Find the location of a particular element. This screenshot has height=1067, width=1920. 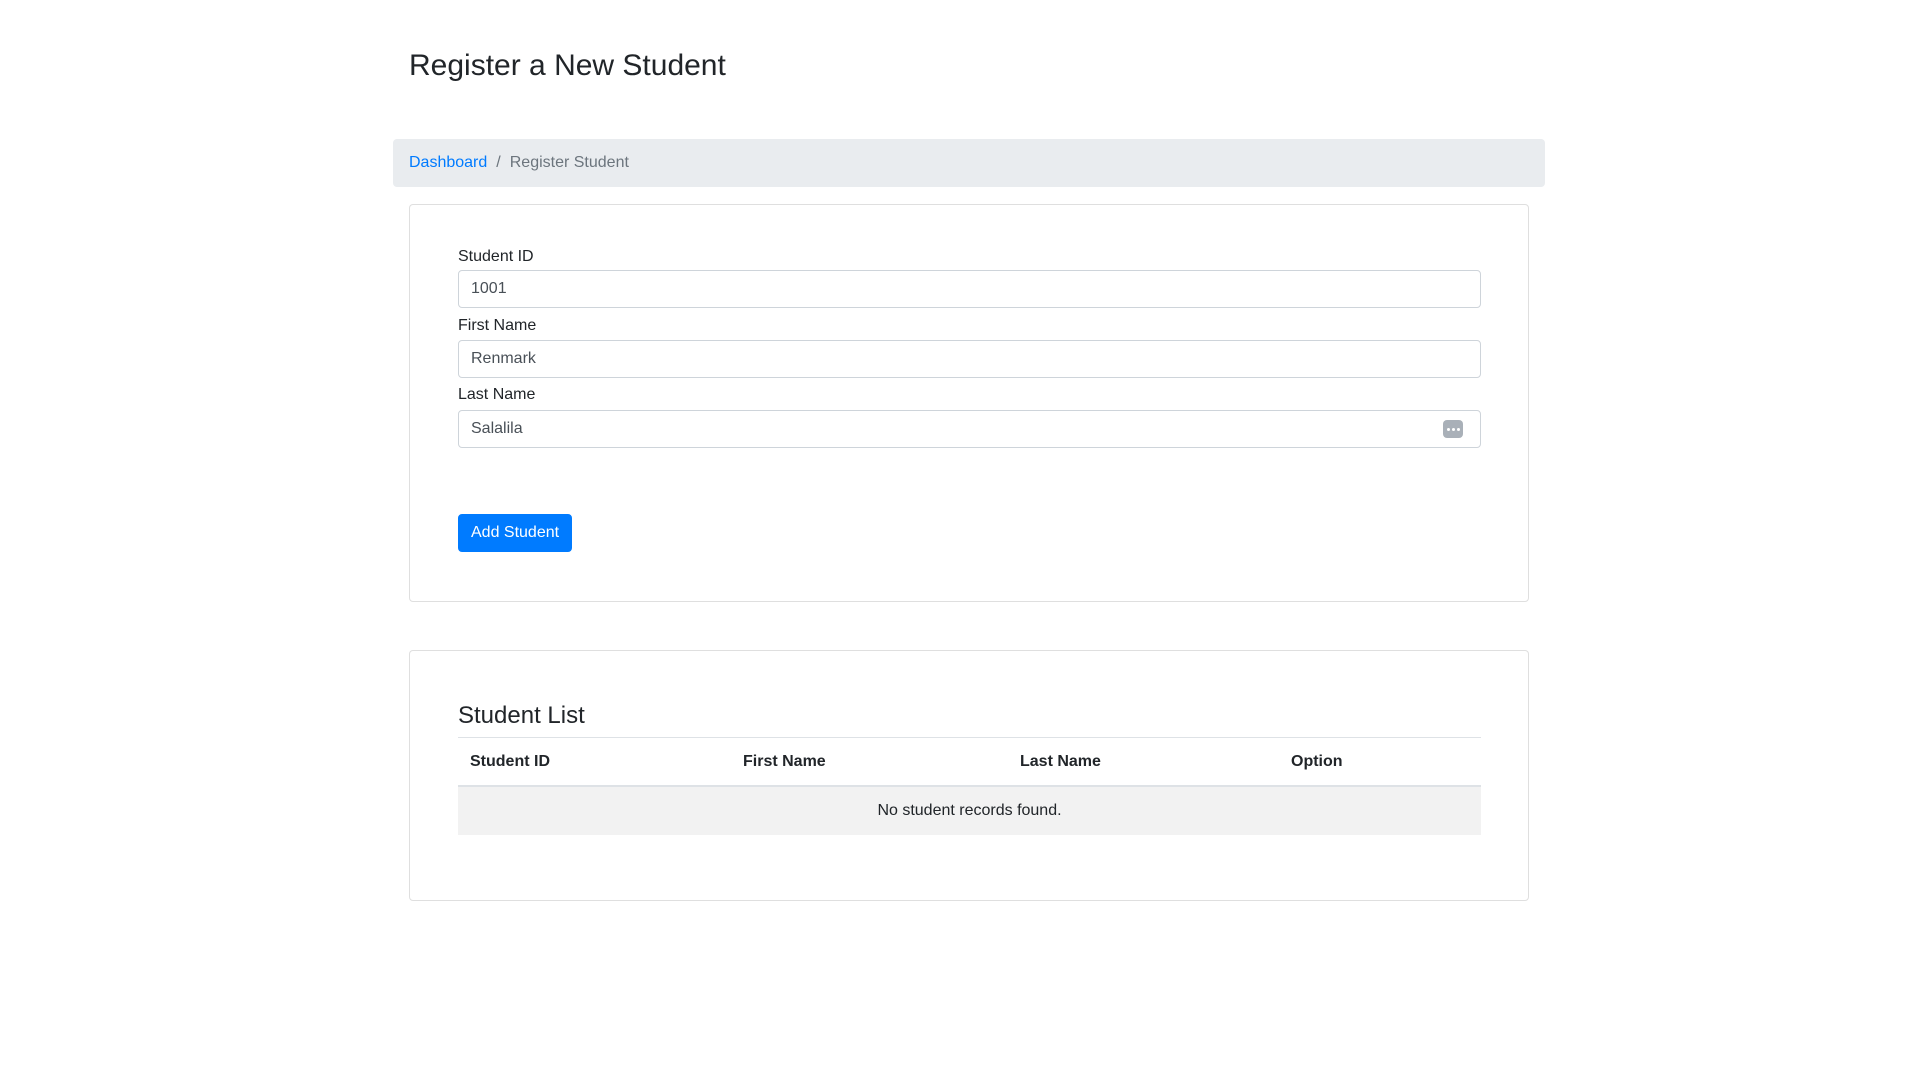

student-list-title: Student List is located at coordinates (521, 715).